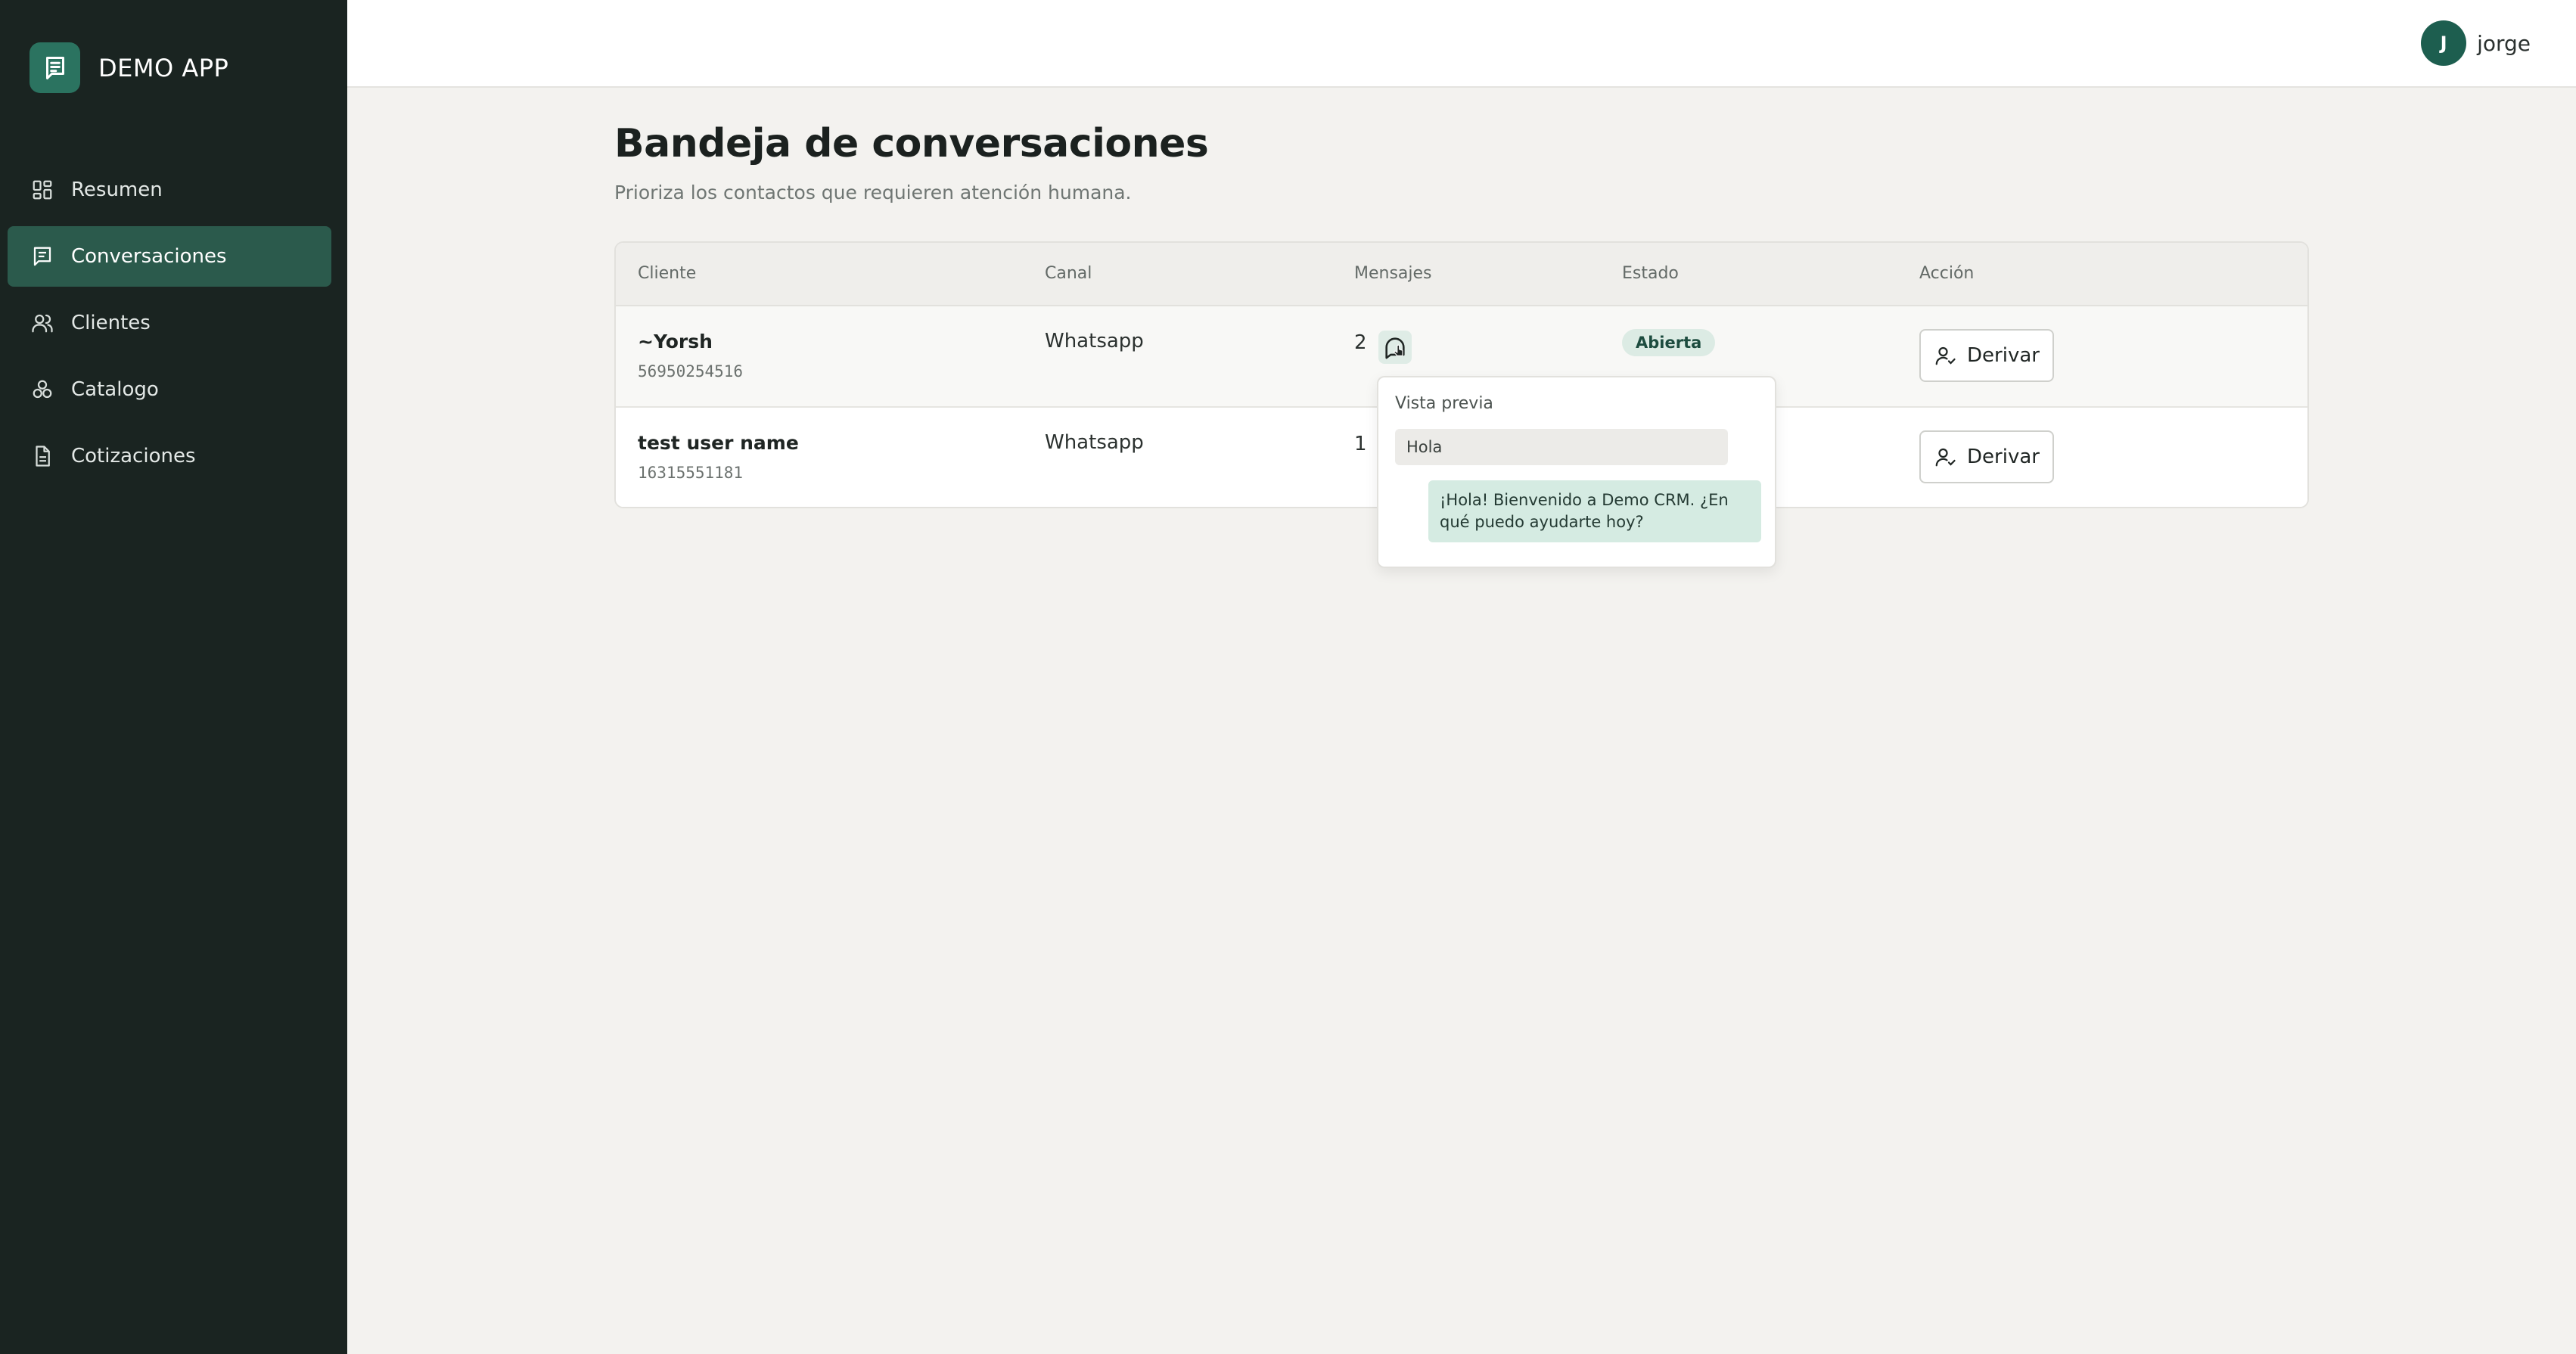 The image size is (2576, 1354). What do you see at coordinates (1068, 274) in the screenshot?
I see `column-header-canal: Canal` at bounding box center [1068, 274].